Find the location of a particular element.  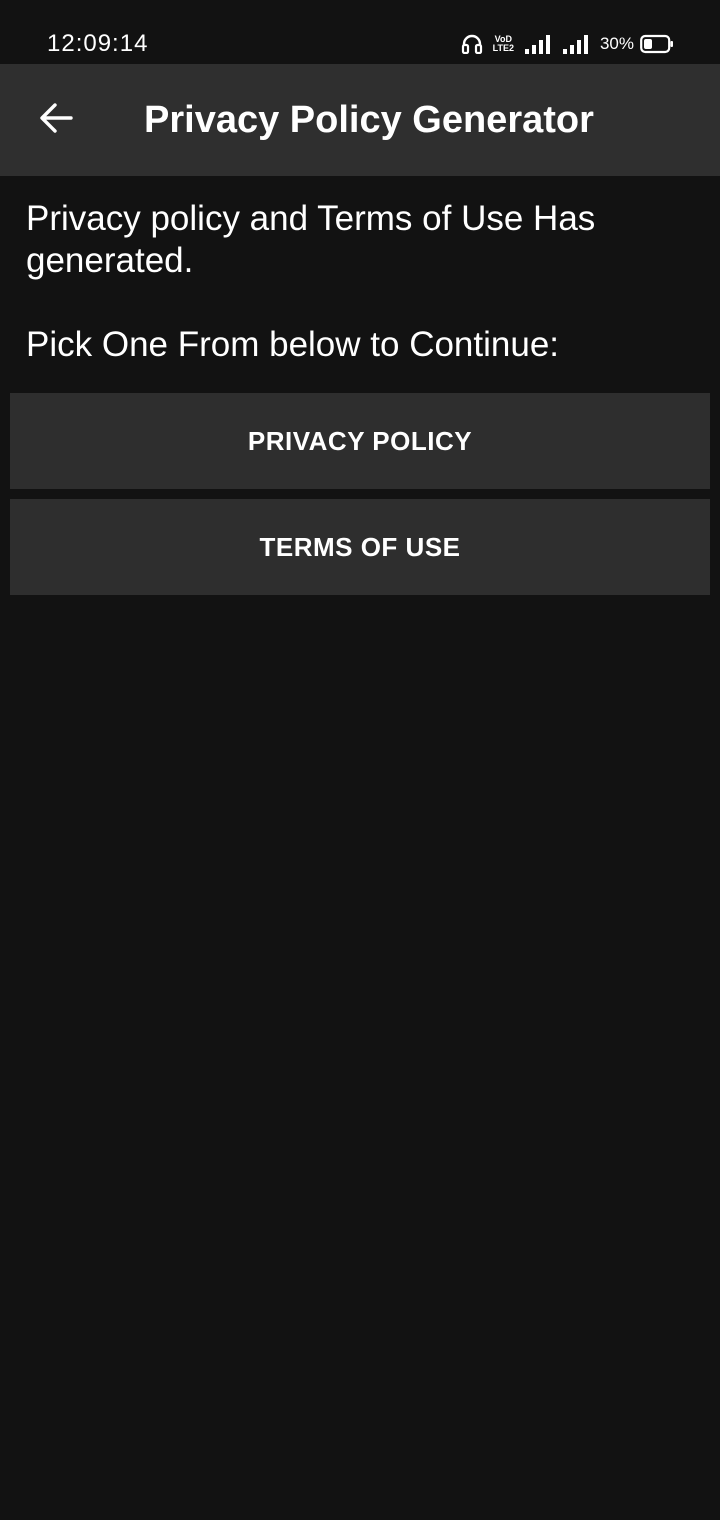

battery-icon is located at coordinates (657, 44).